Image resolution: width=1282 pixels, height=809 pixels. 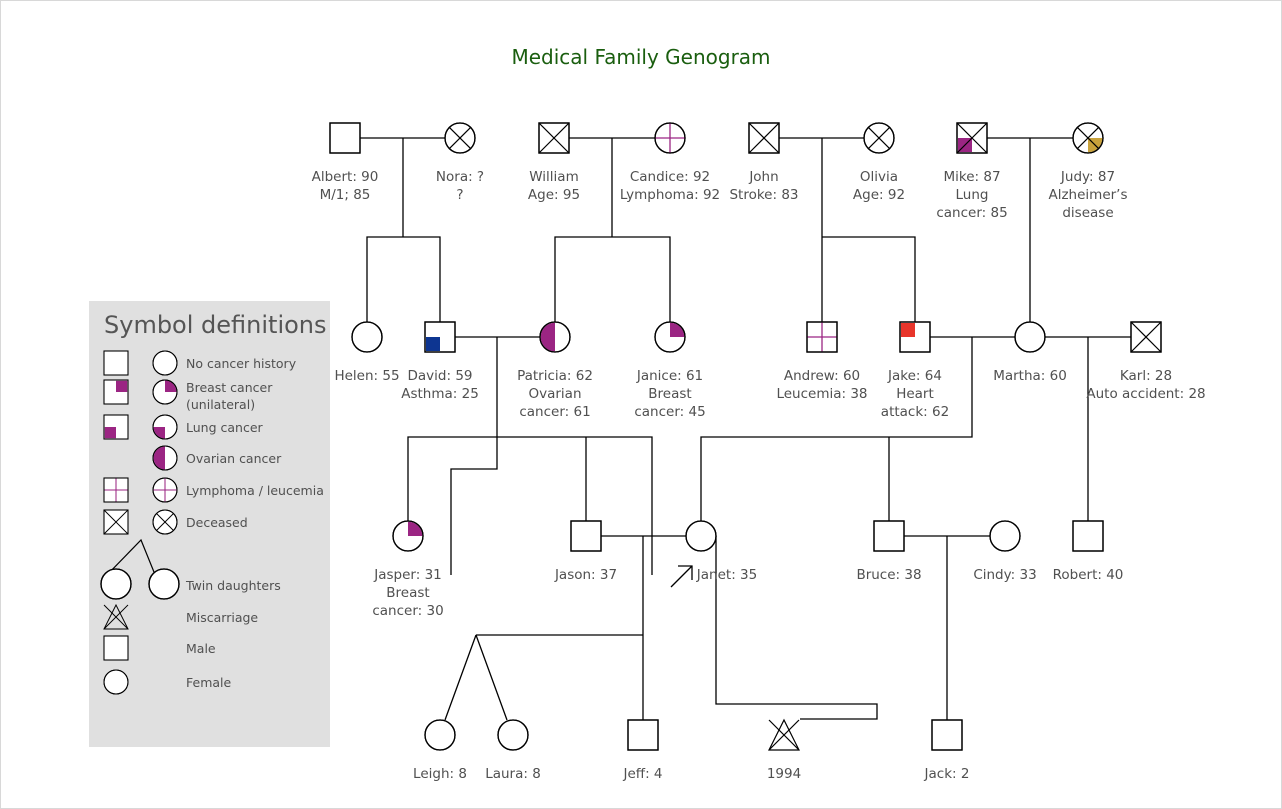 I want to click on legend-label: Lymphoma / leucemia, so click(x=255, y=490).